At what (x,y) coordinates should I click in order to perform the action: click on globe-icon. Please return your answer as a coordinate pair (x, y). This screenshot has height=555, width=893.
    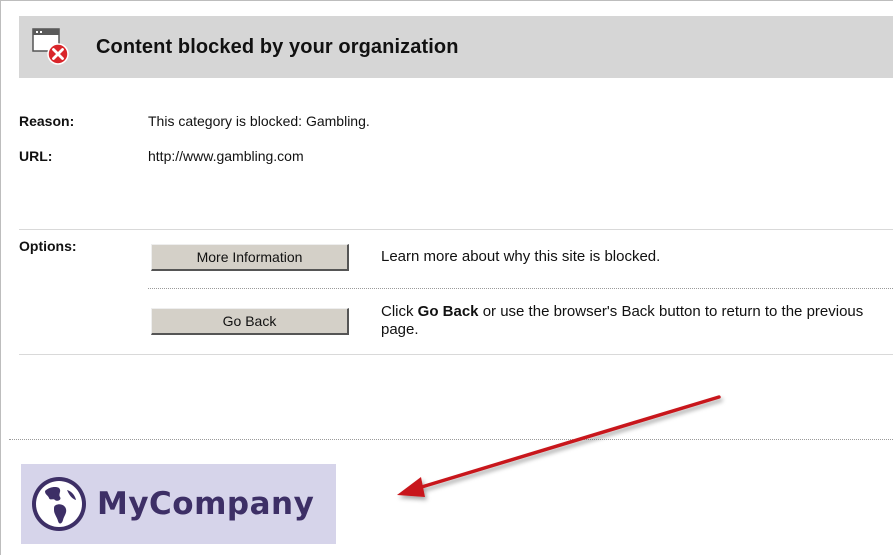
    Looking at the image, I should click on (59, 504).